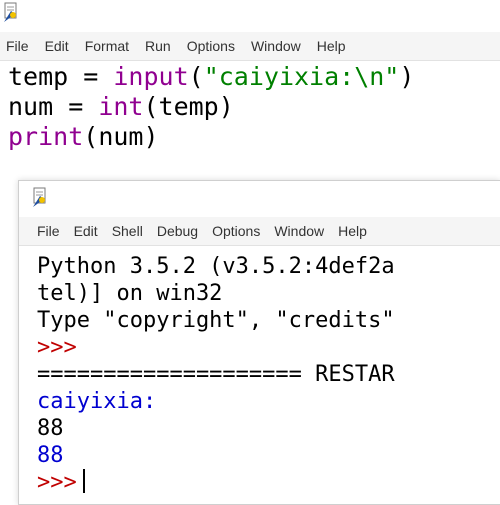  I want to click on menu-run: Run, so click(158, 46).